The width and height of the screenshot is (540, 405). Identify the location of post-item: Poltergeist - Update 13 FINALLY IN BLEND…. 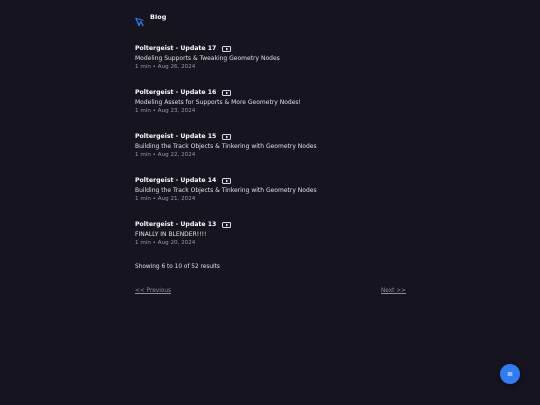
(270, 242).